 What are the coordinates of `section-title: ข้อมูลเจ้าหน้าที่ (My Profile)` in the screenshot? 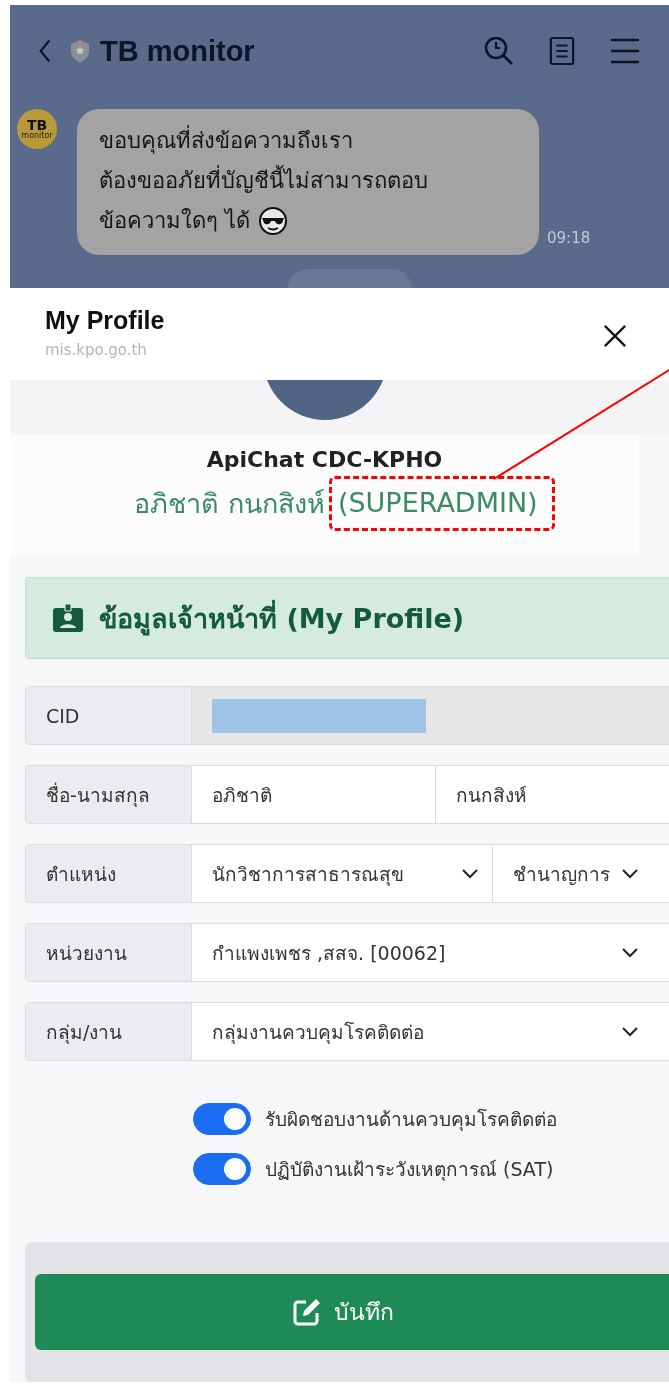 It's located at (282, 618).